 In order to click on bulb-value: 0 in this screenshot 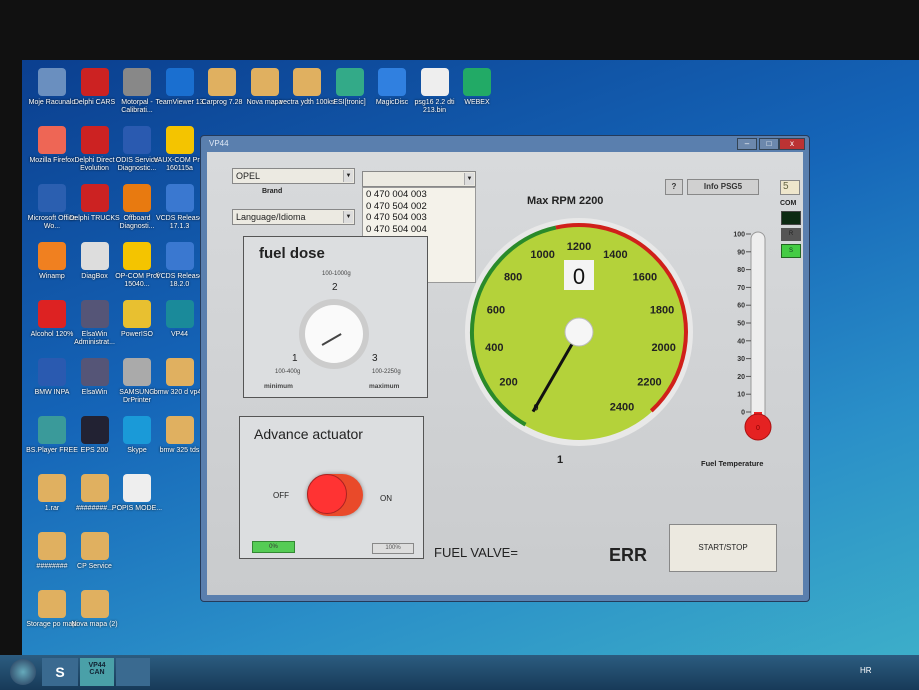, I will do `click(758, 428)`.